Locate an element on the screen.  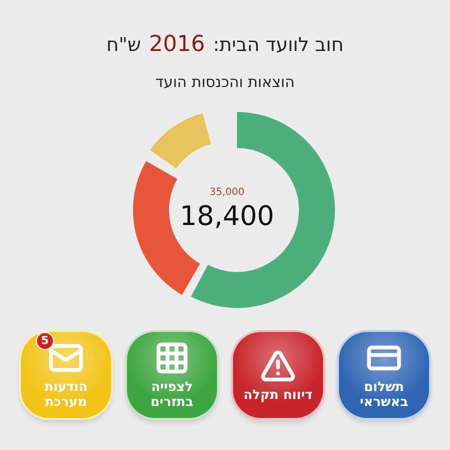
menu-button: לצפייה בתזרים is located at coordinates (172, 375).